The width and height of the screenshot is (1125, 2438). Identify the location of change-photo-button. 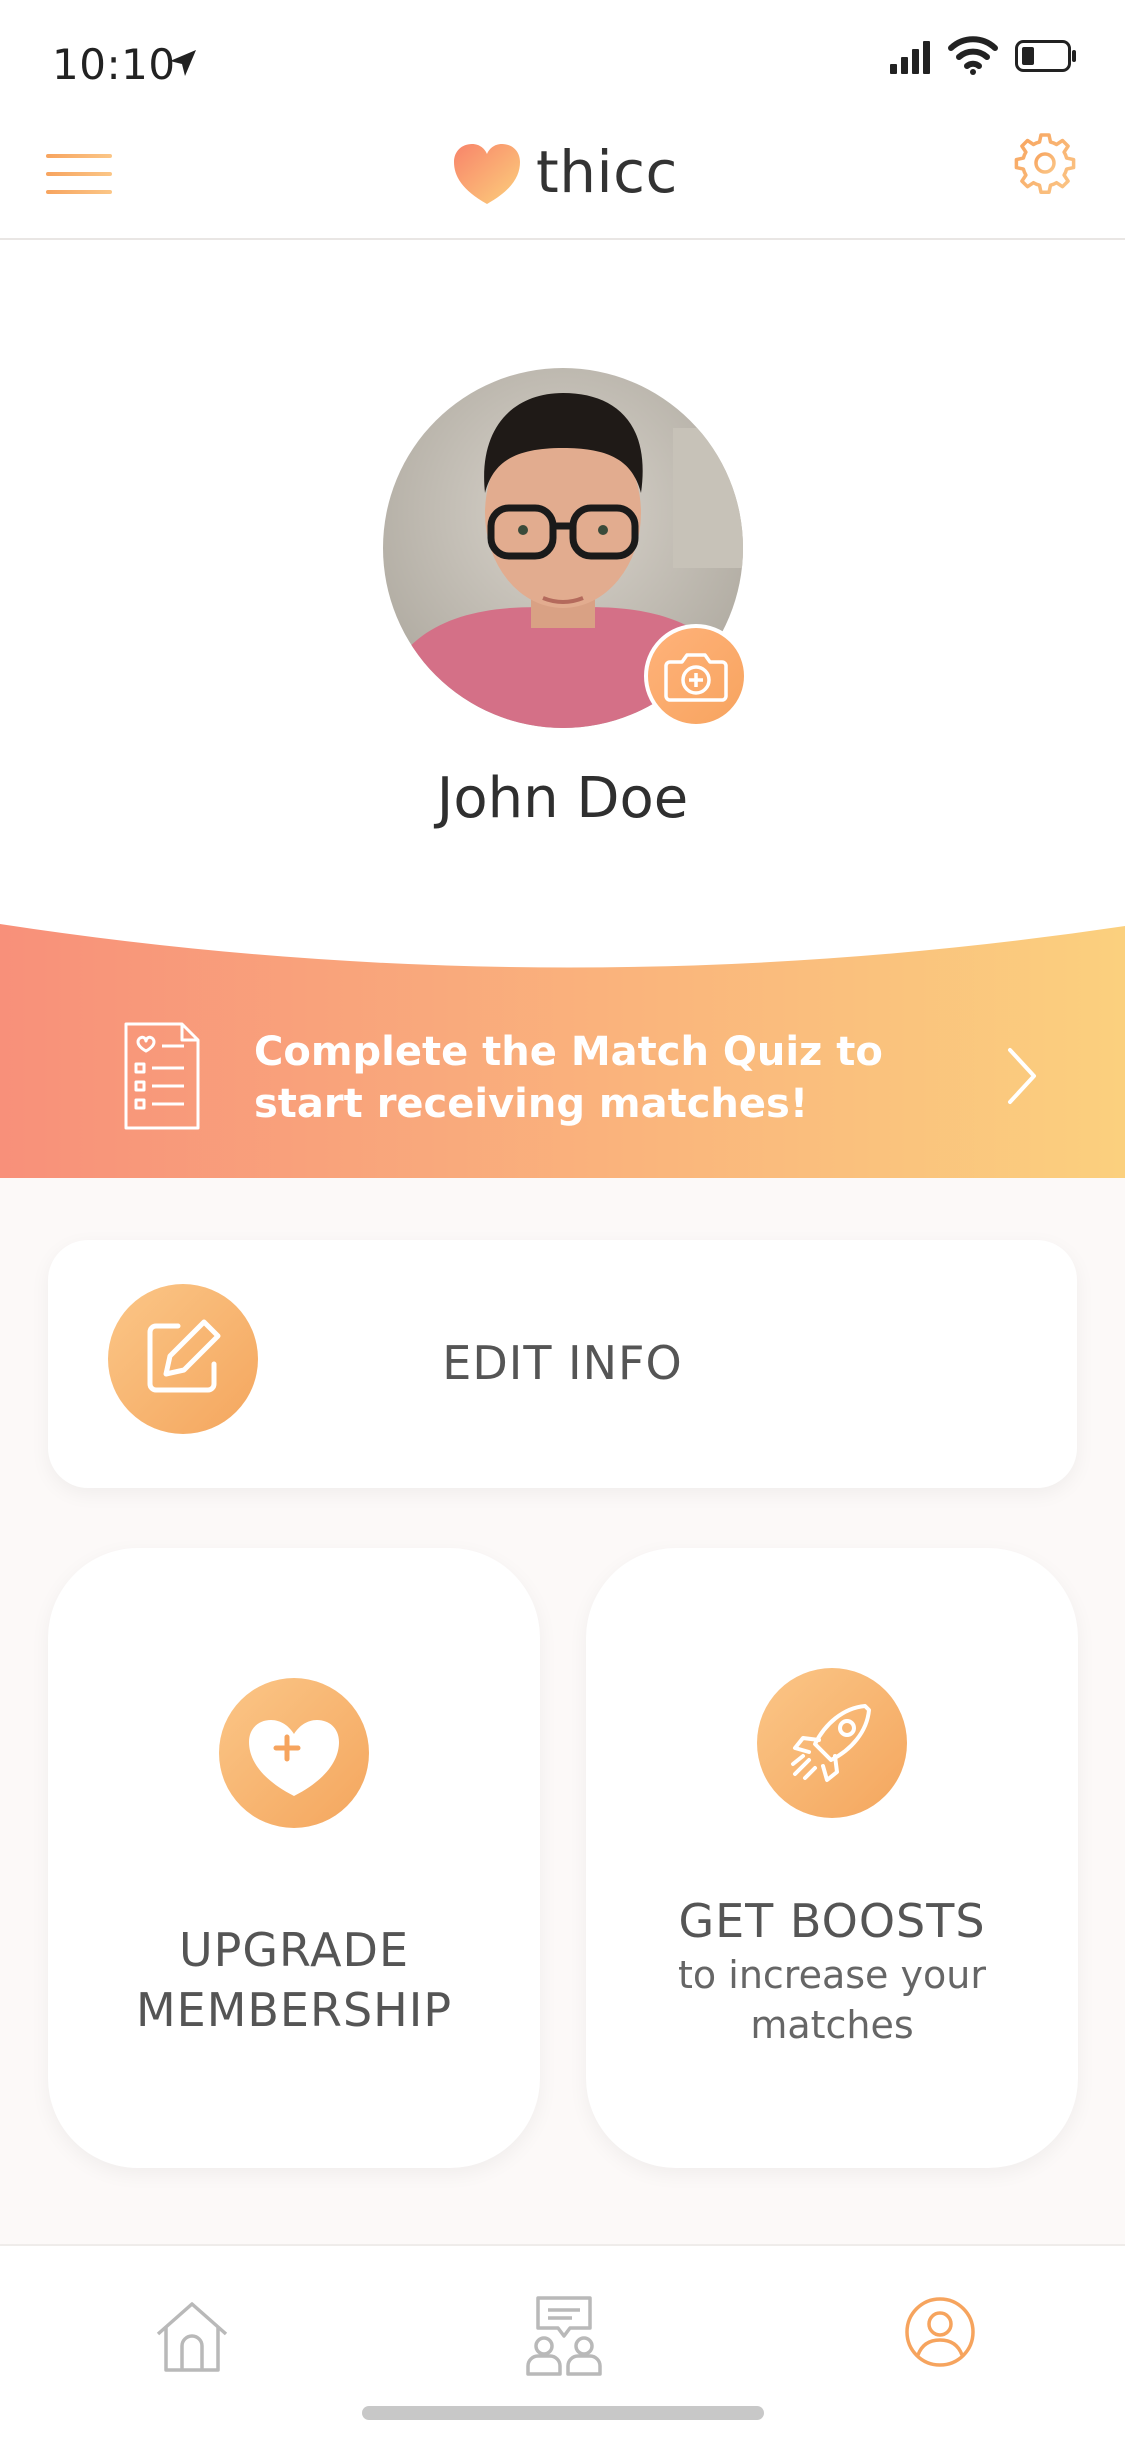
(696, 676).